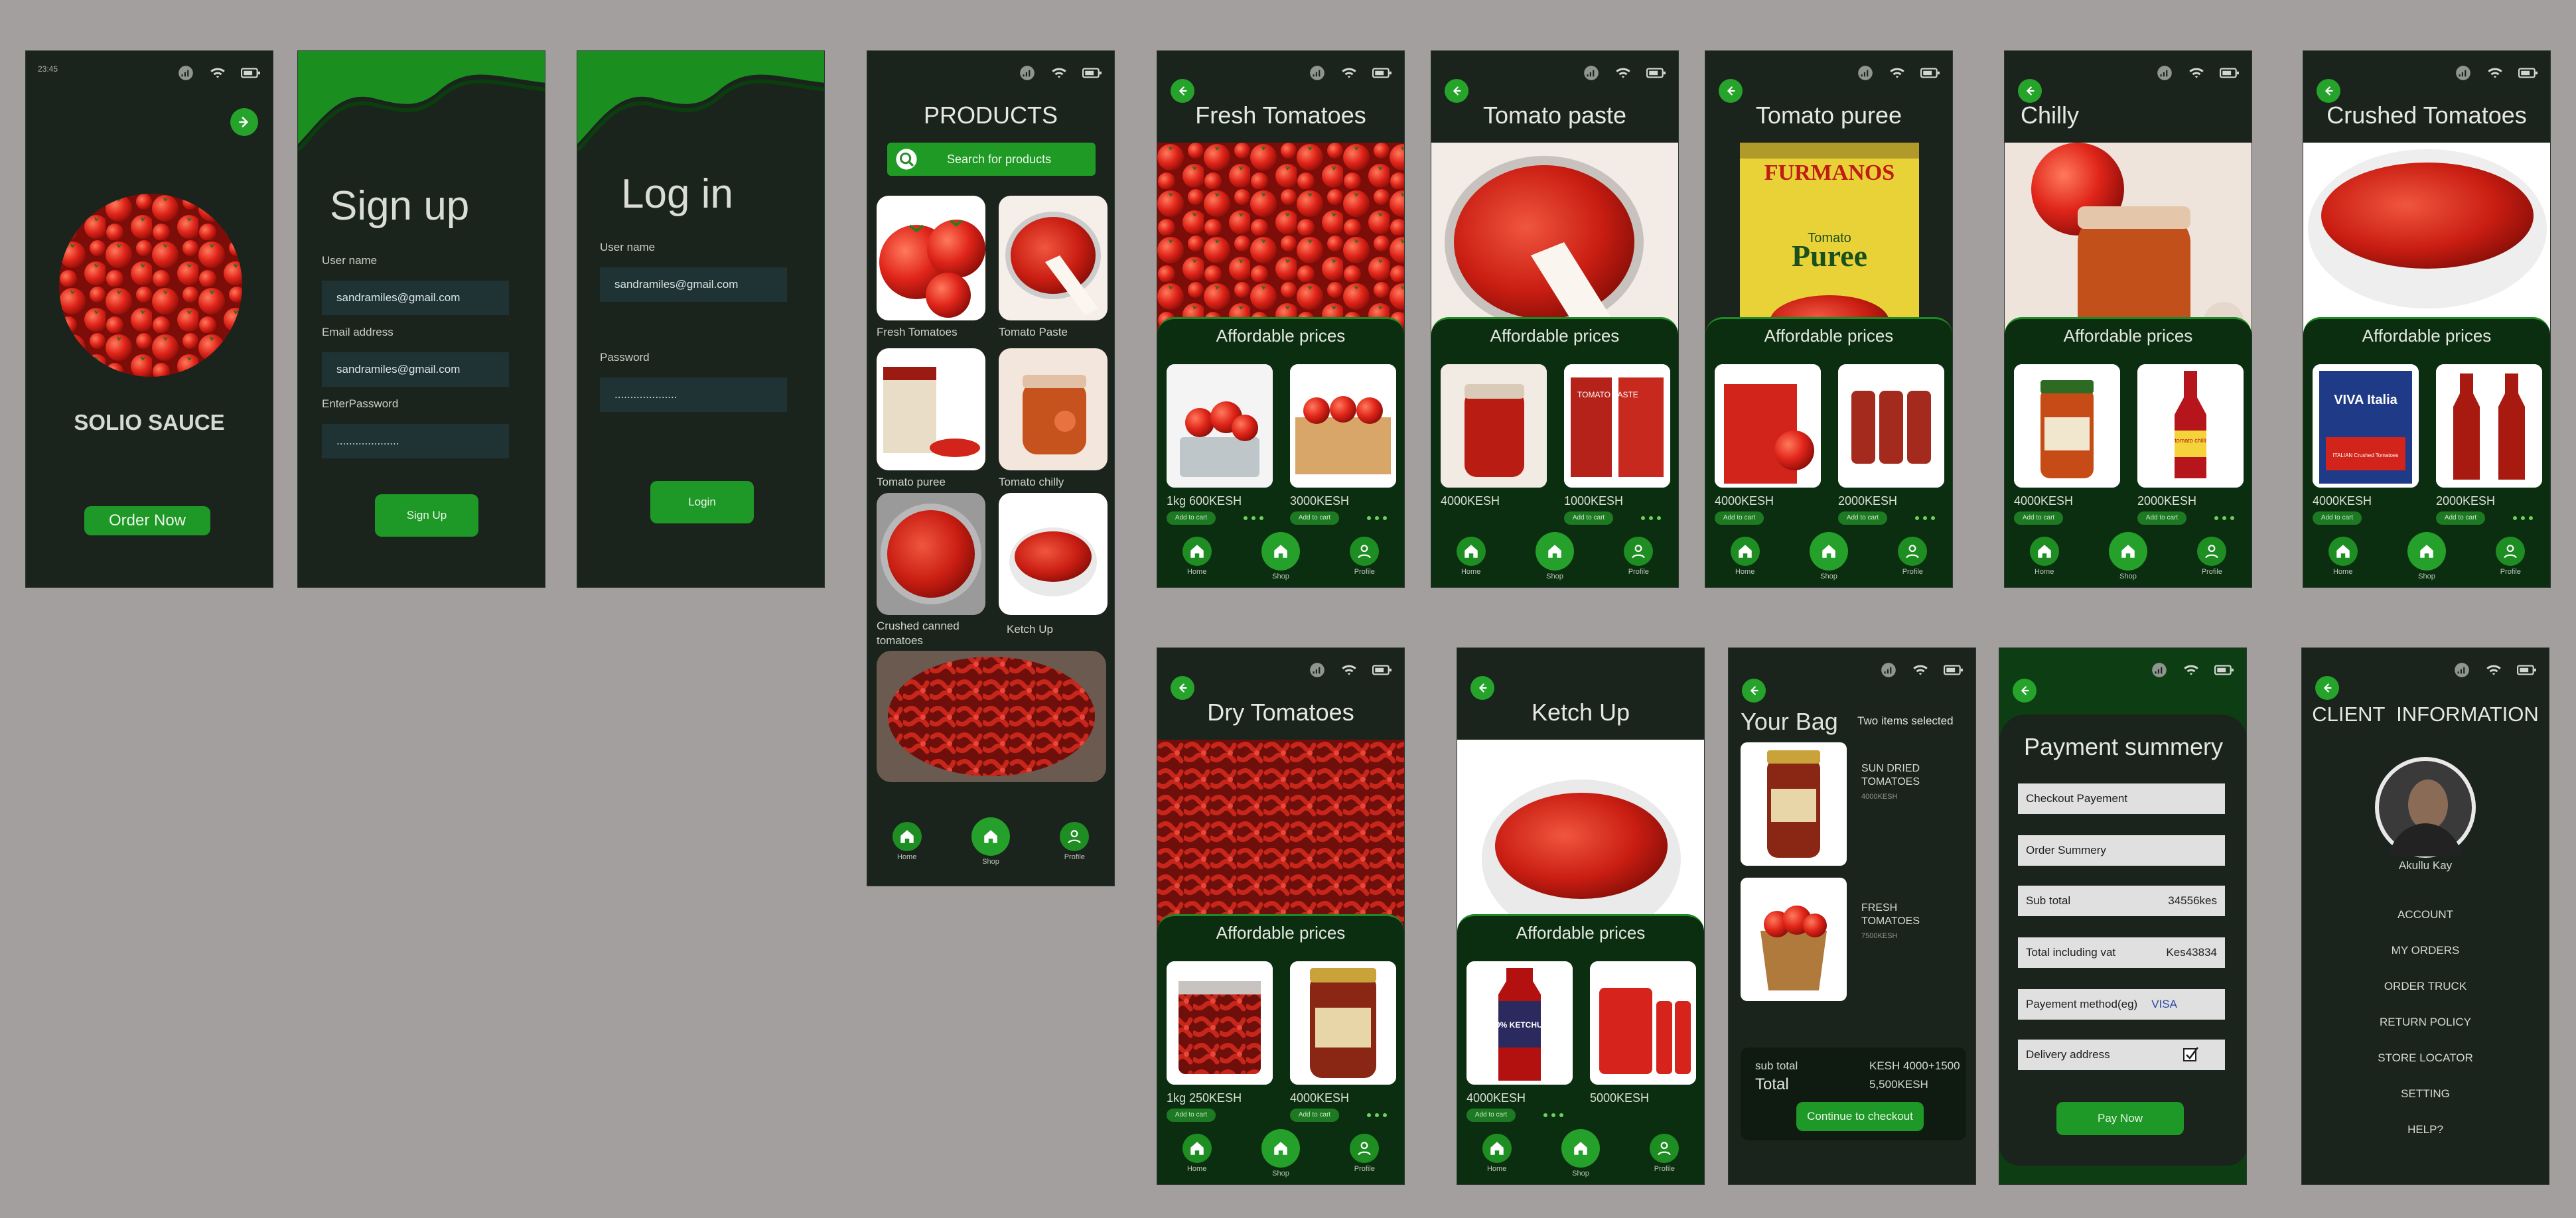 This screenshot has height=1218, width=2576. I want to click on menu-return-policy: RETURN POLICY, so click(2425, 1022).